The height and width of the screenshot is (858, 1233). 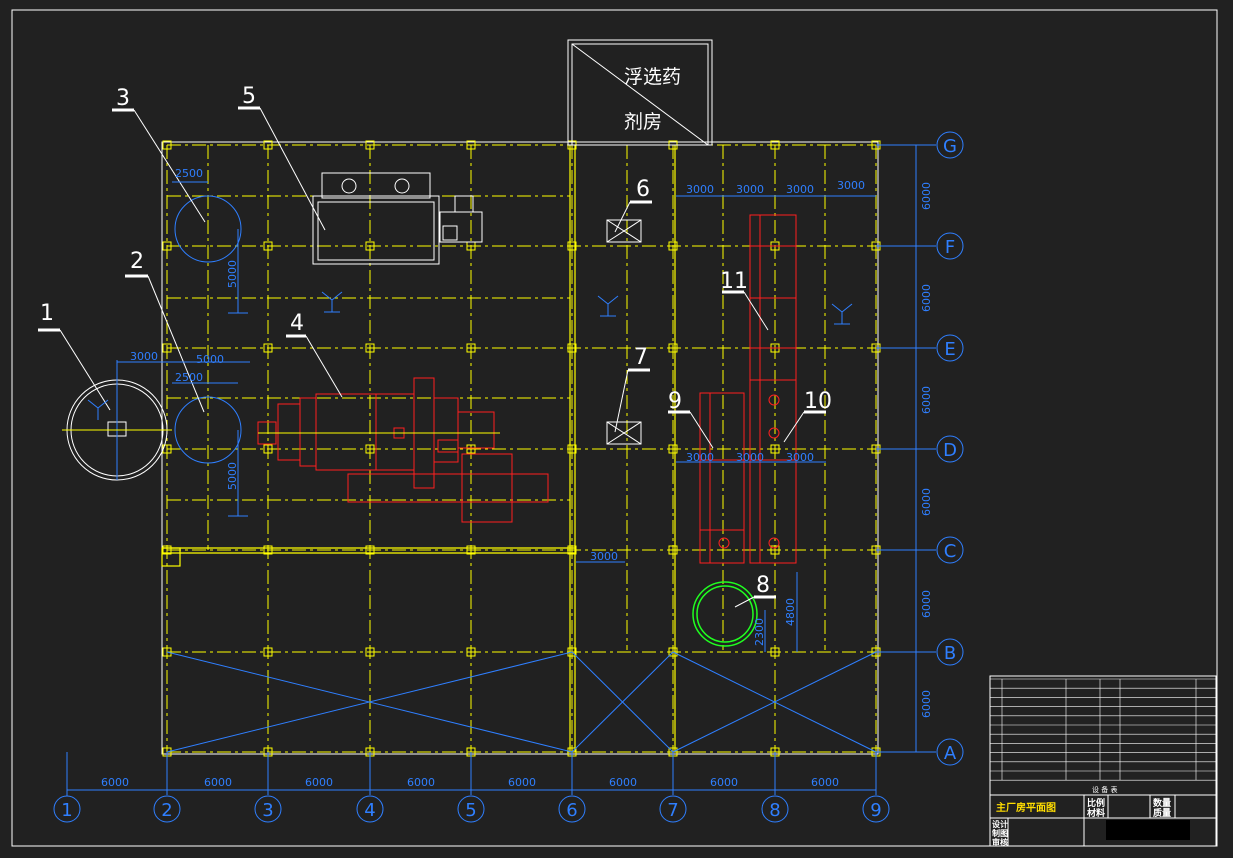 I want to click on dim-2300: 2300, so click(x=759, y=632).